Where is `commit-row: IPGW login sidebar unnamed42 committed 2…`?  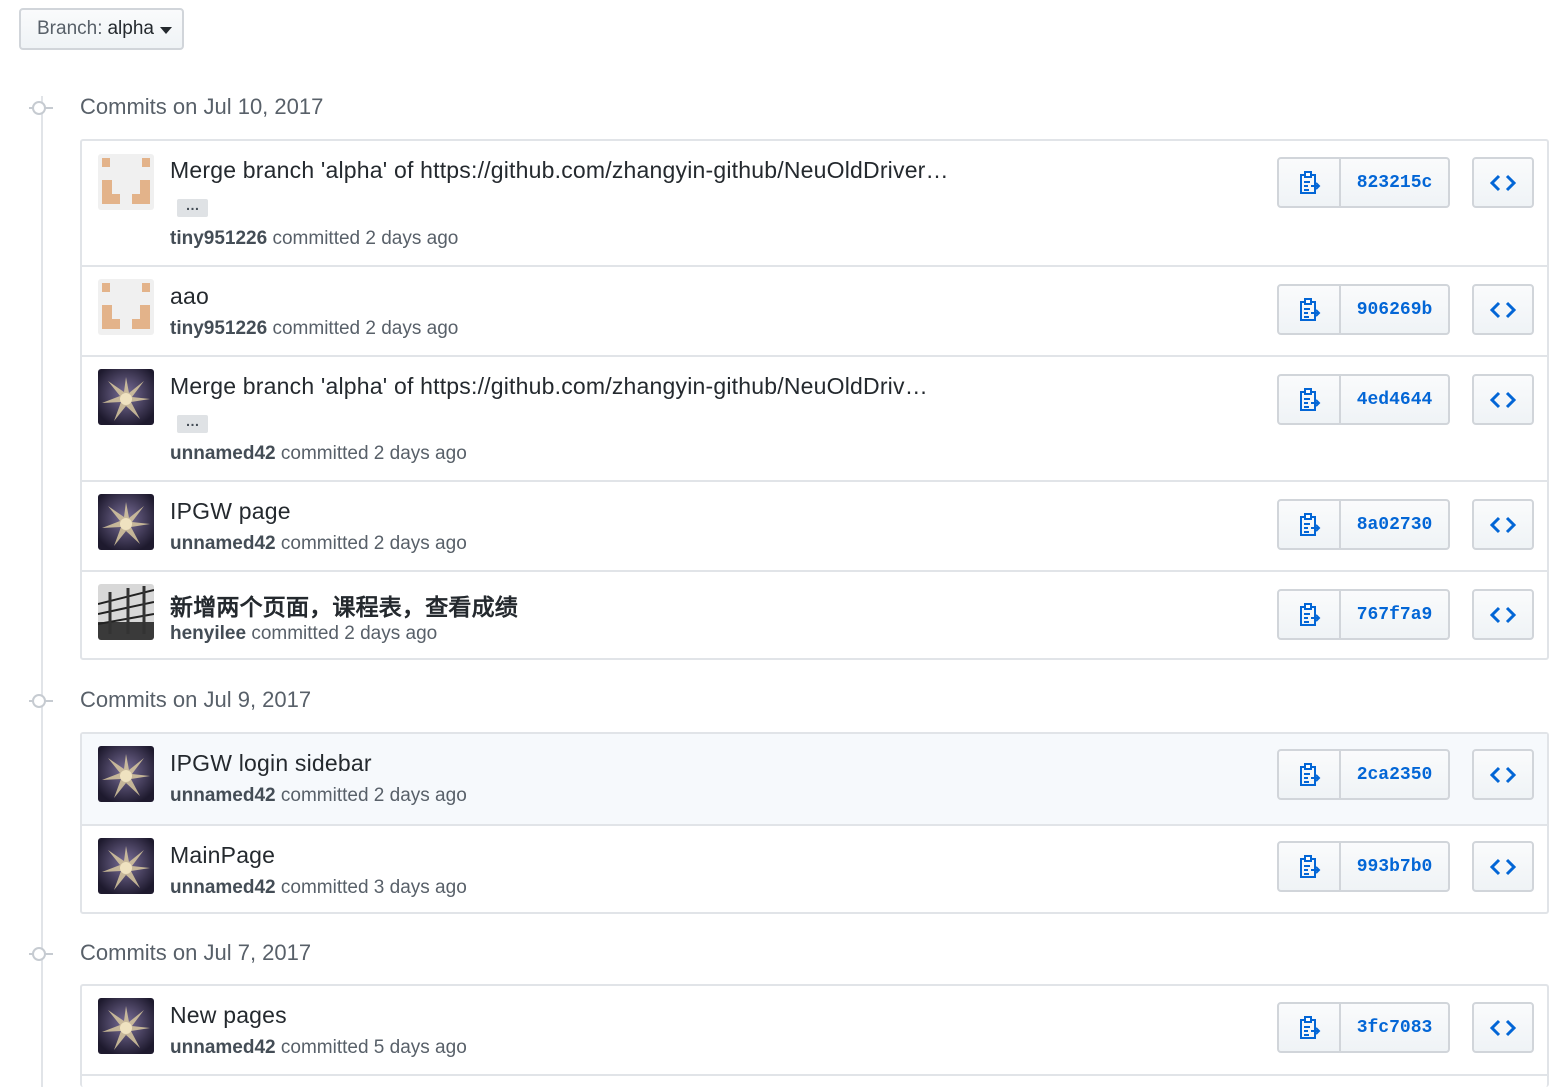 commit-row: IPGW login sidebar unnamed42 committed 2… is located at coordinates (814, 779).